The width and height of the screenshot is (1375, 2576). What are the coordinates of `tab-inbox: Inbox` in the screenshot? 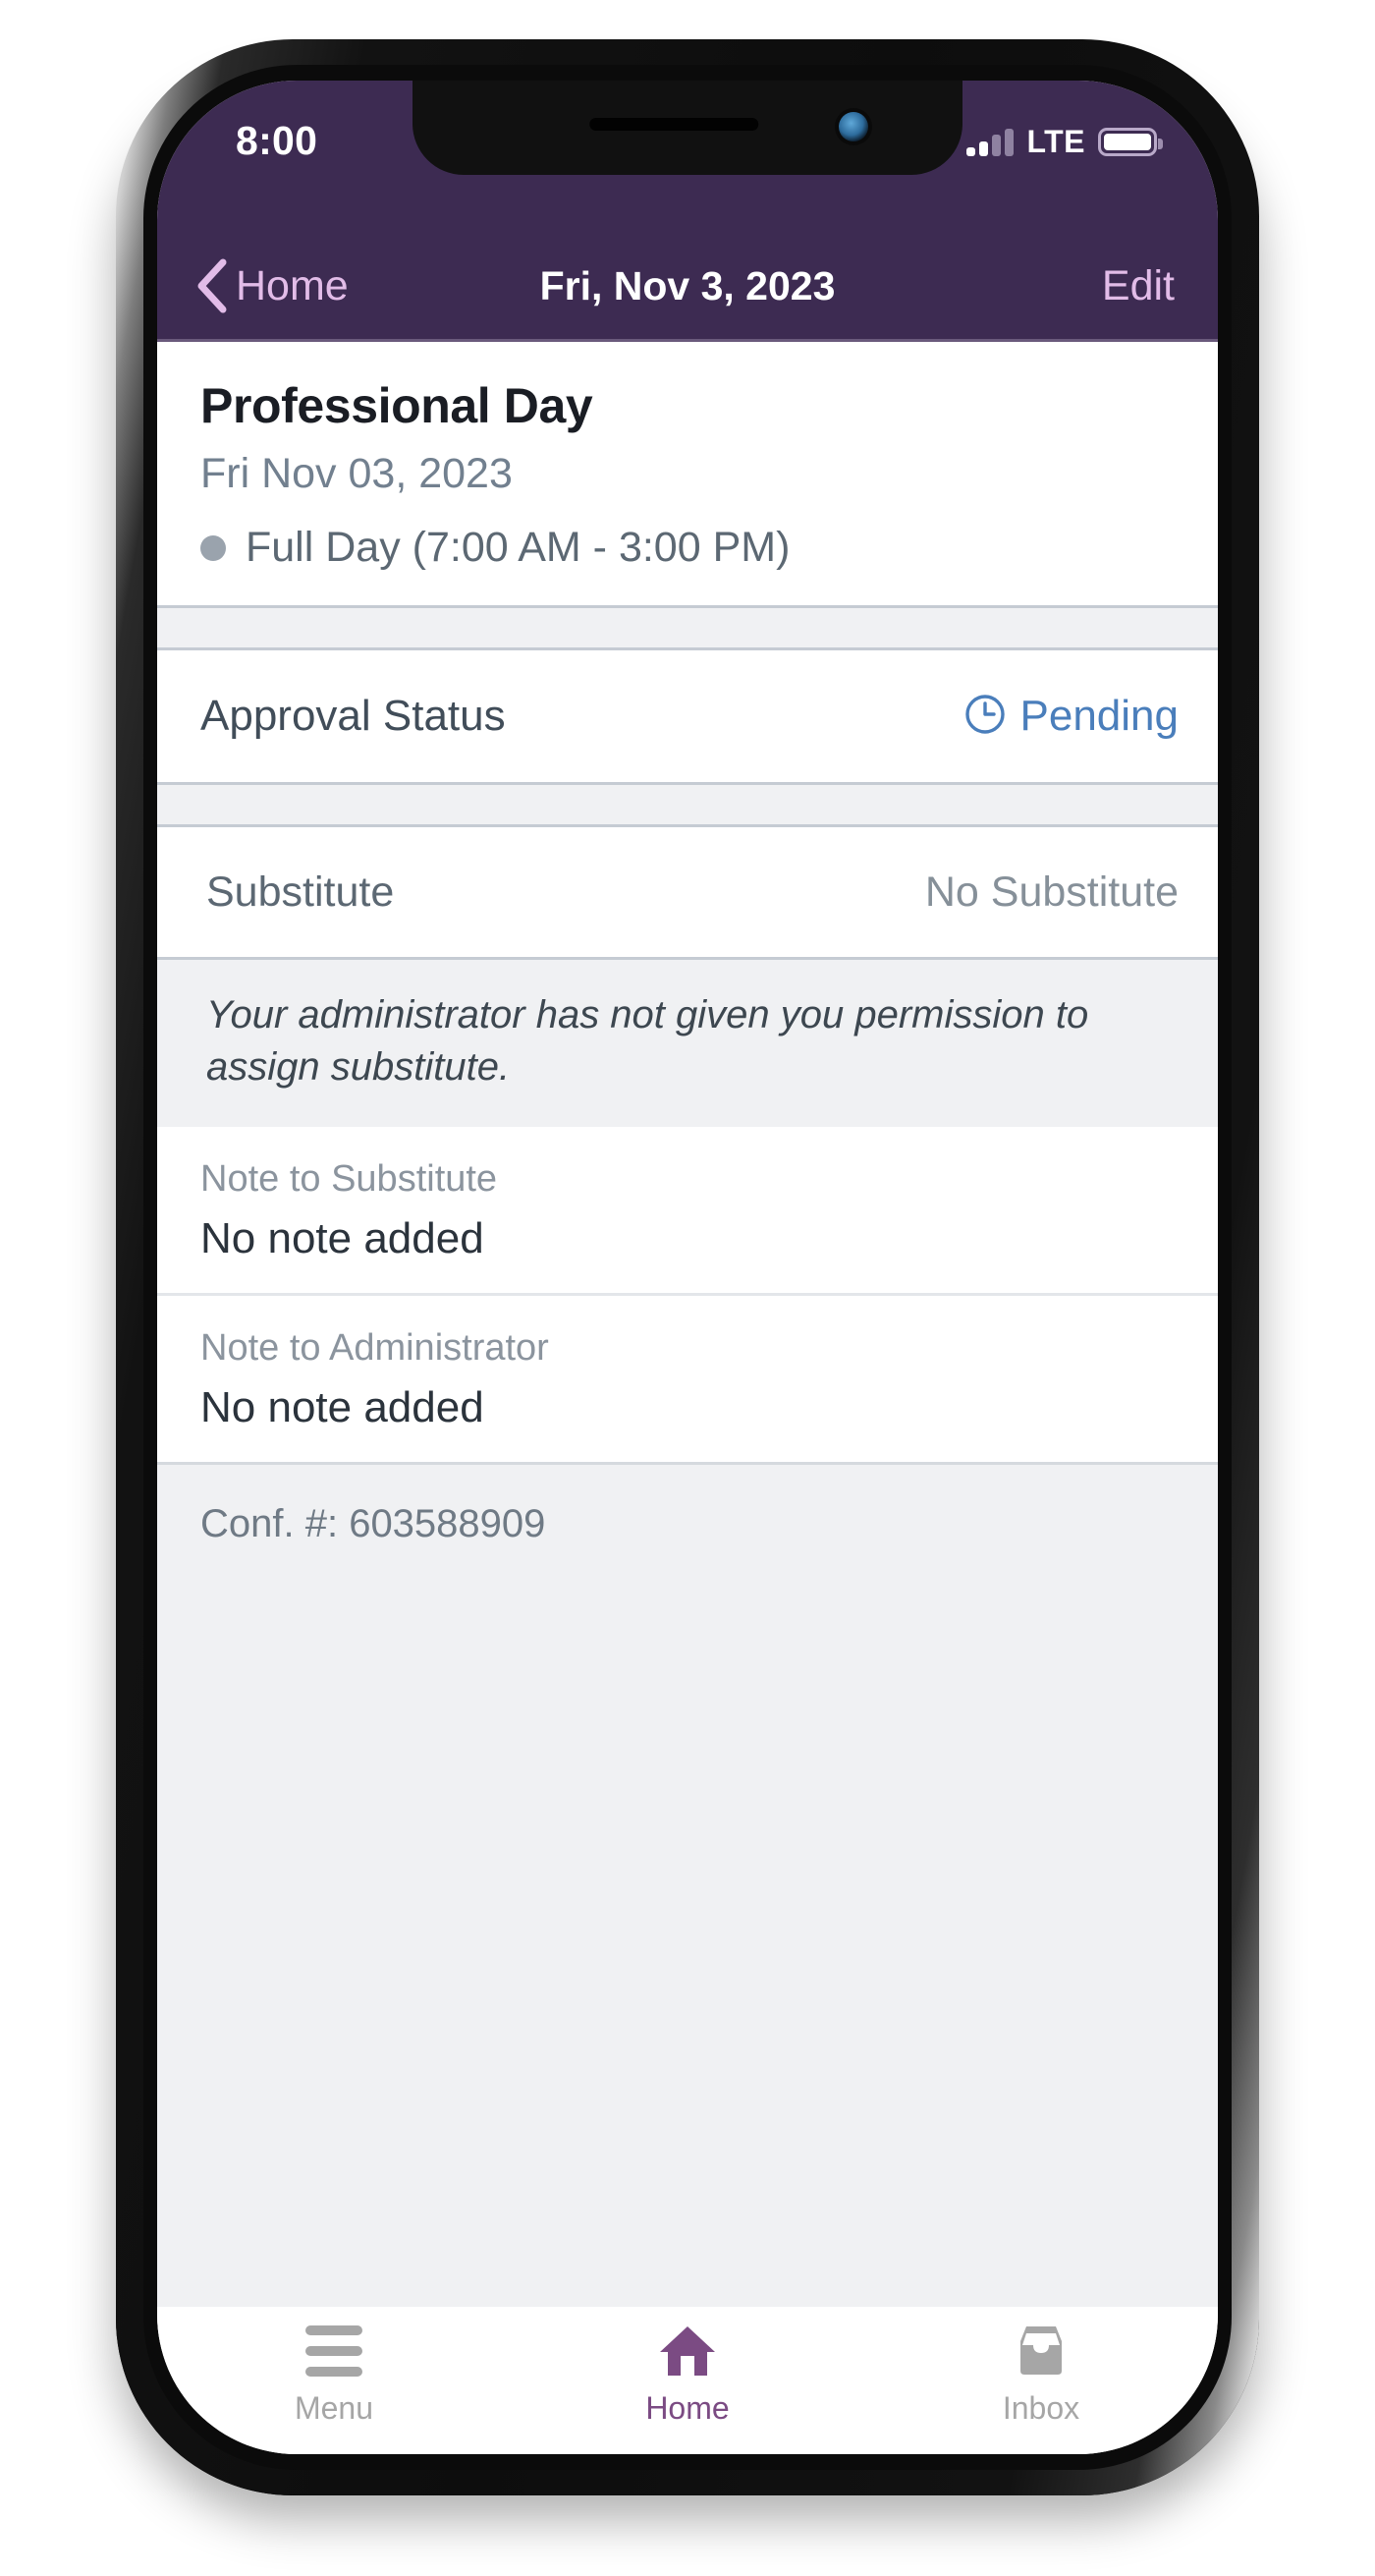 It's located at (1041, 2380).